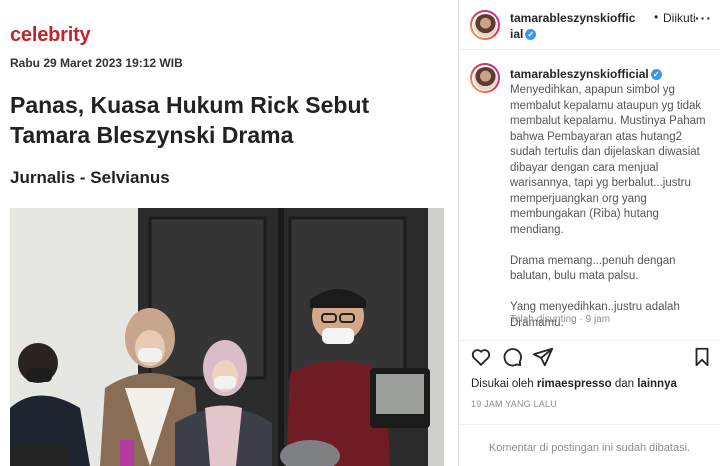 The image size is (720, 466). Describe the element at coordinates (512, 357) in the screenshot. I see `comment-icon` at that location.